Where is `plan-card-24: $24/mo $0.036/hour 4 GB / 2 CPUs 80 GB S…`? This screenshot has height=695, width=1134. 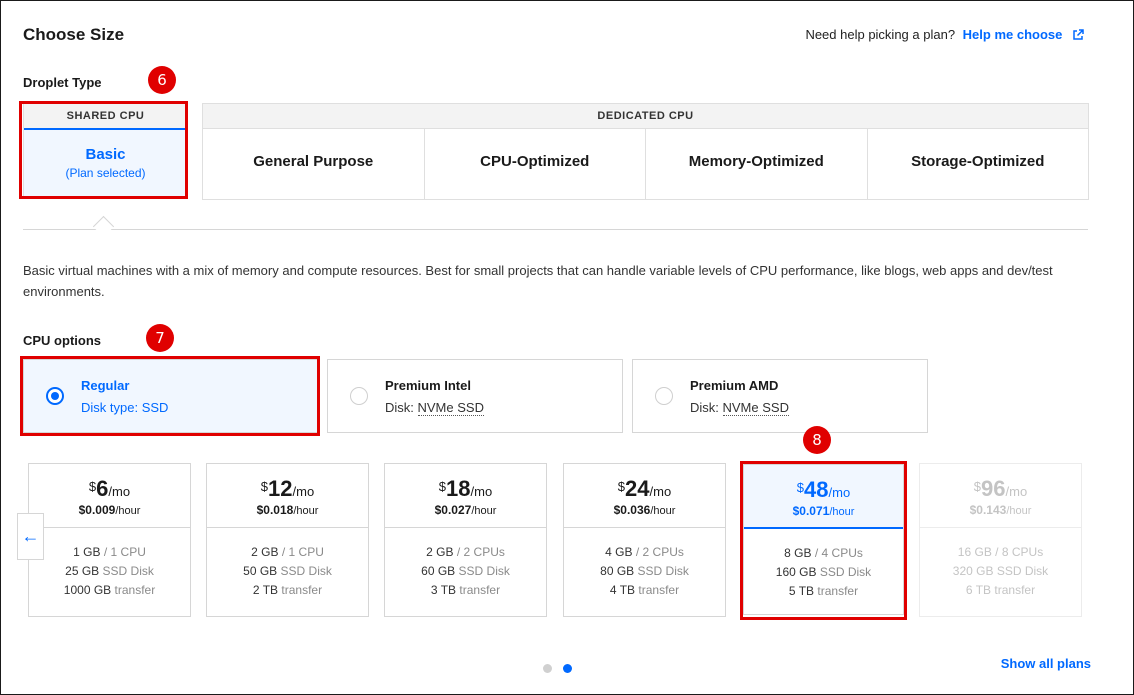 plan-card-24: $24/mo $0.036/hour 4 GB / 2 CPUs 80 GB S… is located at coordinates (644, 540).